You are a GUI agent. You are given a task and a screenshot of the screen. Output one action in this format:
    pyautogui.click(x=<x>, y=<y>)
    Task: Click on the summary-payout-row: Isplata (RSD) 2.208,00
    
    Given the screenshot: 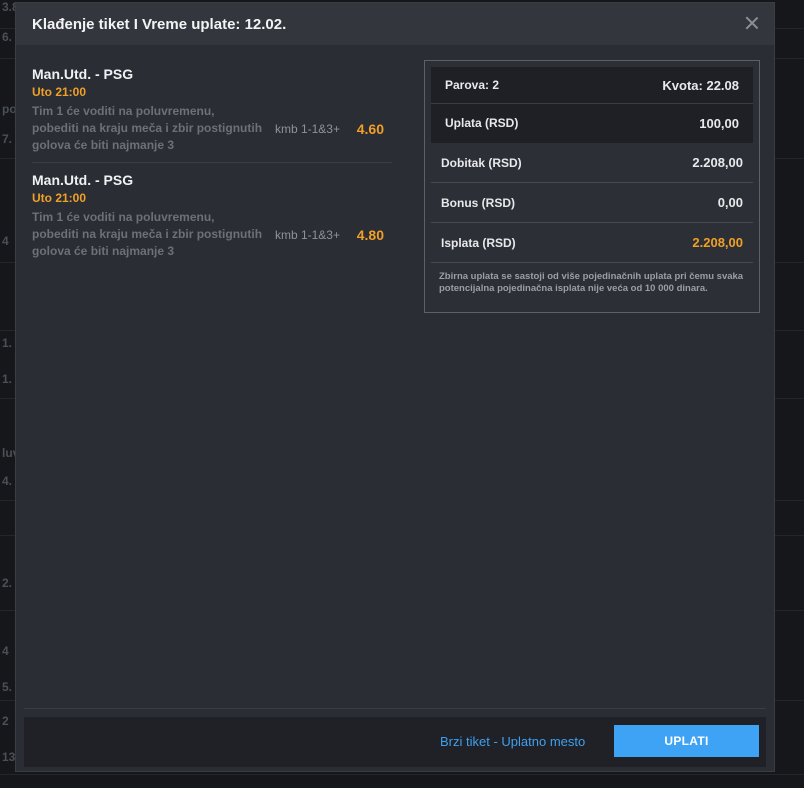 What is the action you would take?
    pyautogui.click(x=592, y=243)
    